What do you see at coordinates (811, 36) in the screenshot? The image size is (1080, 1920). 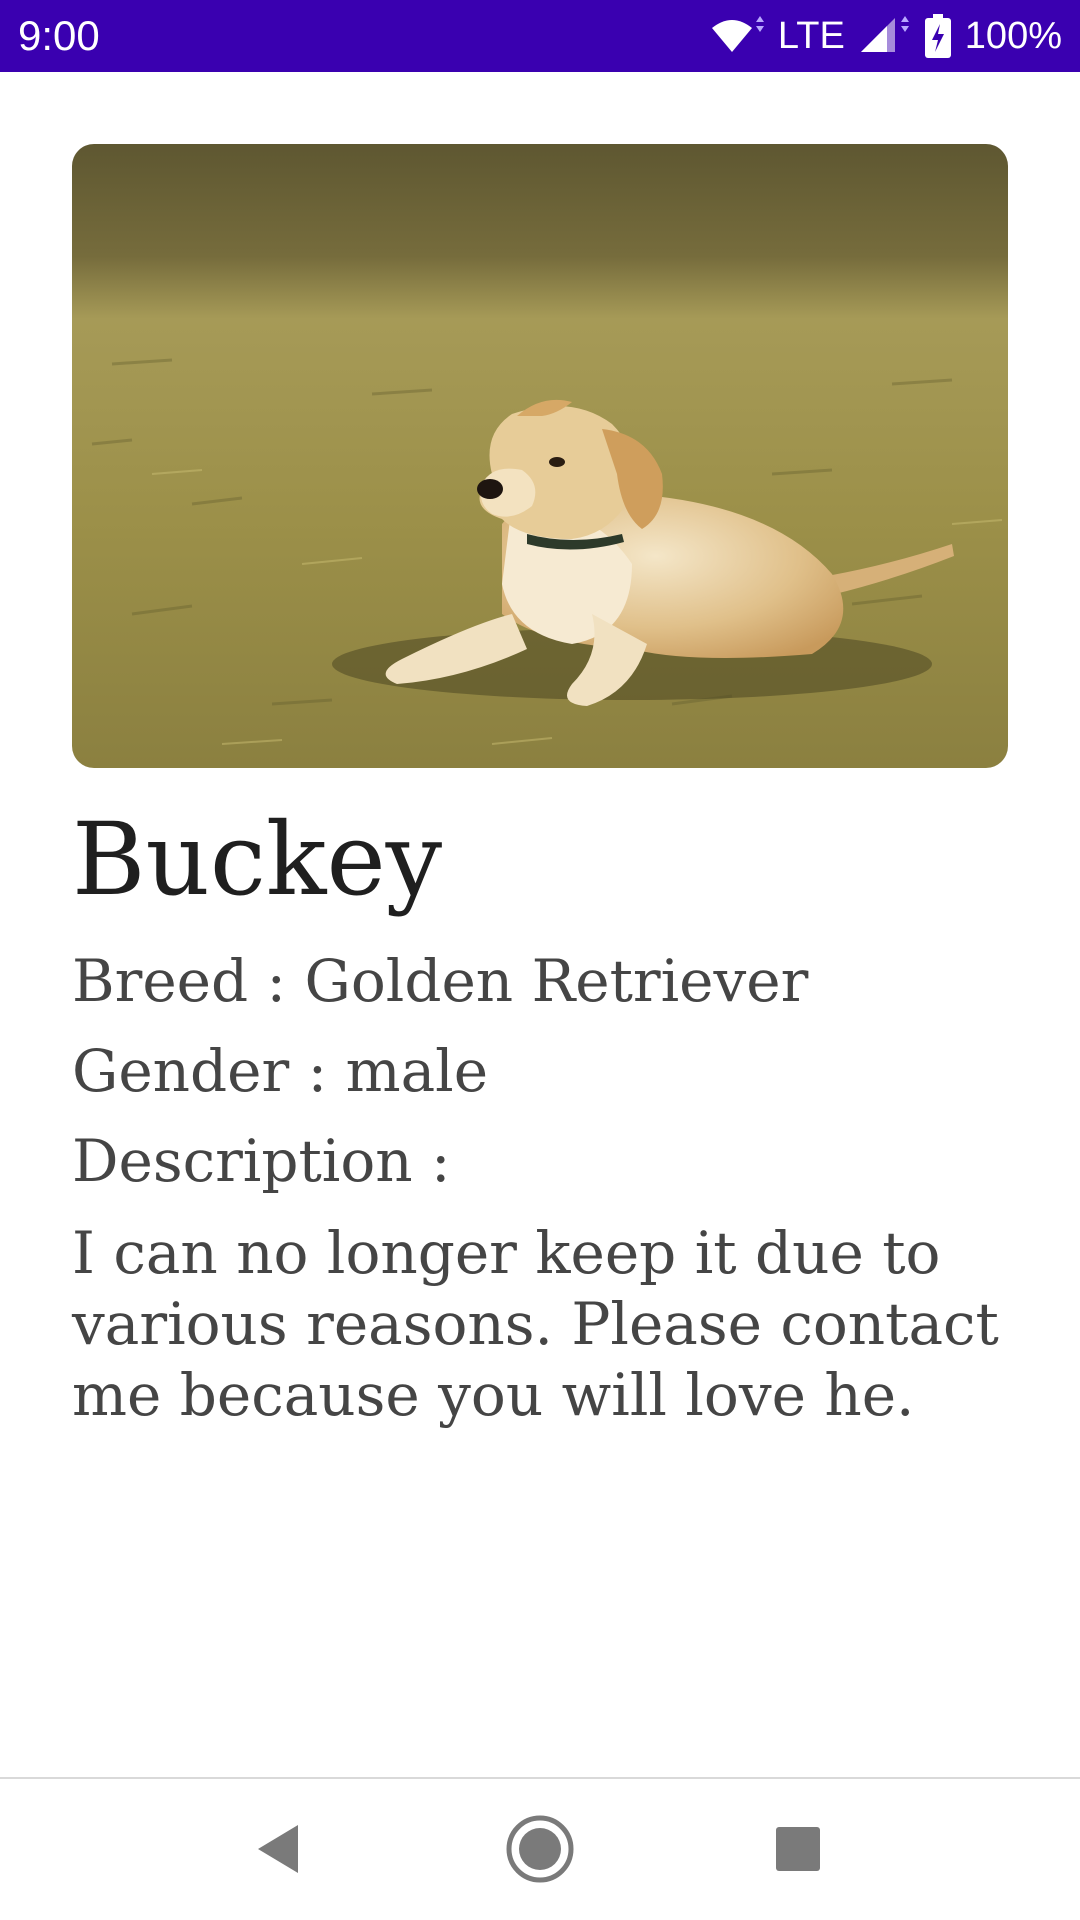 I see `network-type: LTE` at bounding box center [811, 36].